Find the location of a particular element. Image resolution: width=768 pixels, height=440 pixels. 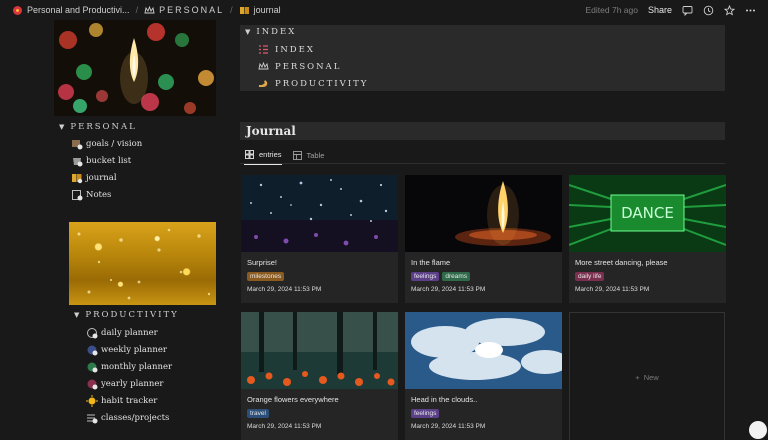

nav-item-classes-projects: classes/projects is located at coordinates (129, 417).